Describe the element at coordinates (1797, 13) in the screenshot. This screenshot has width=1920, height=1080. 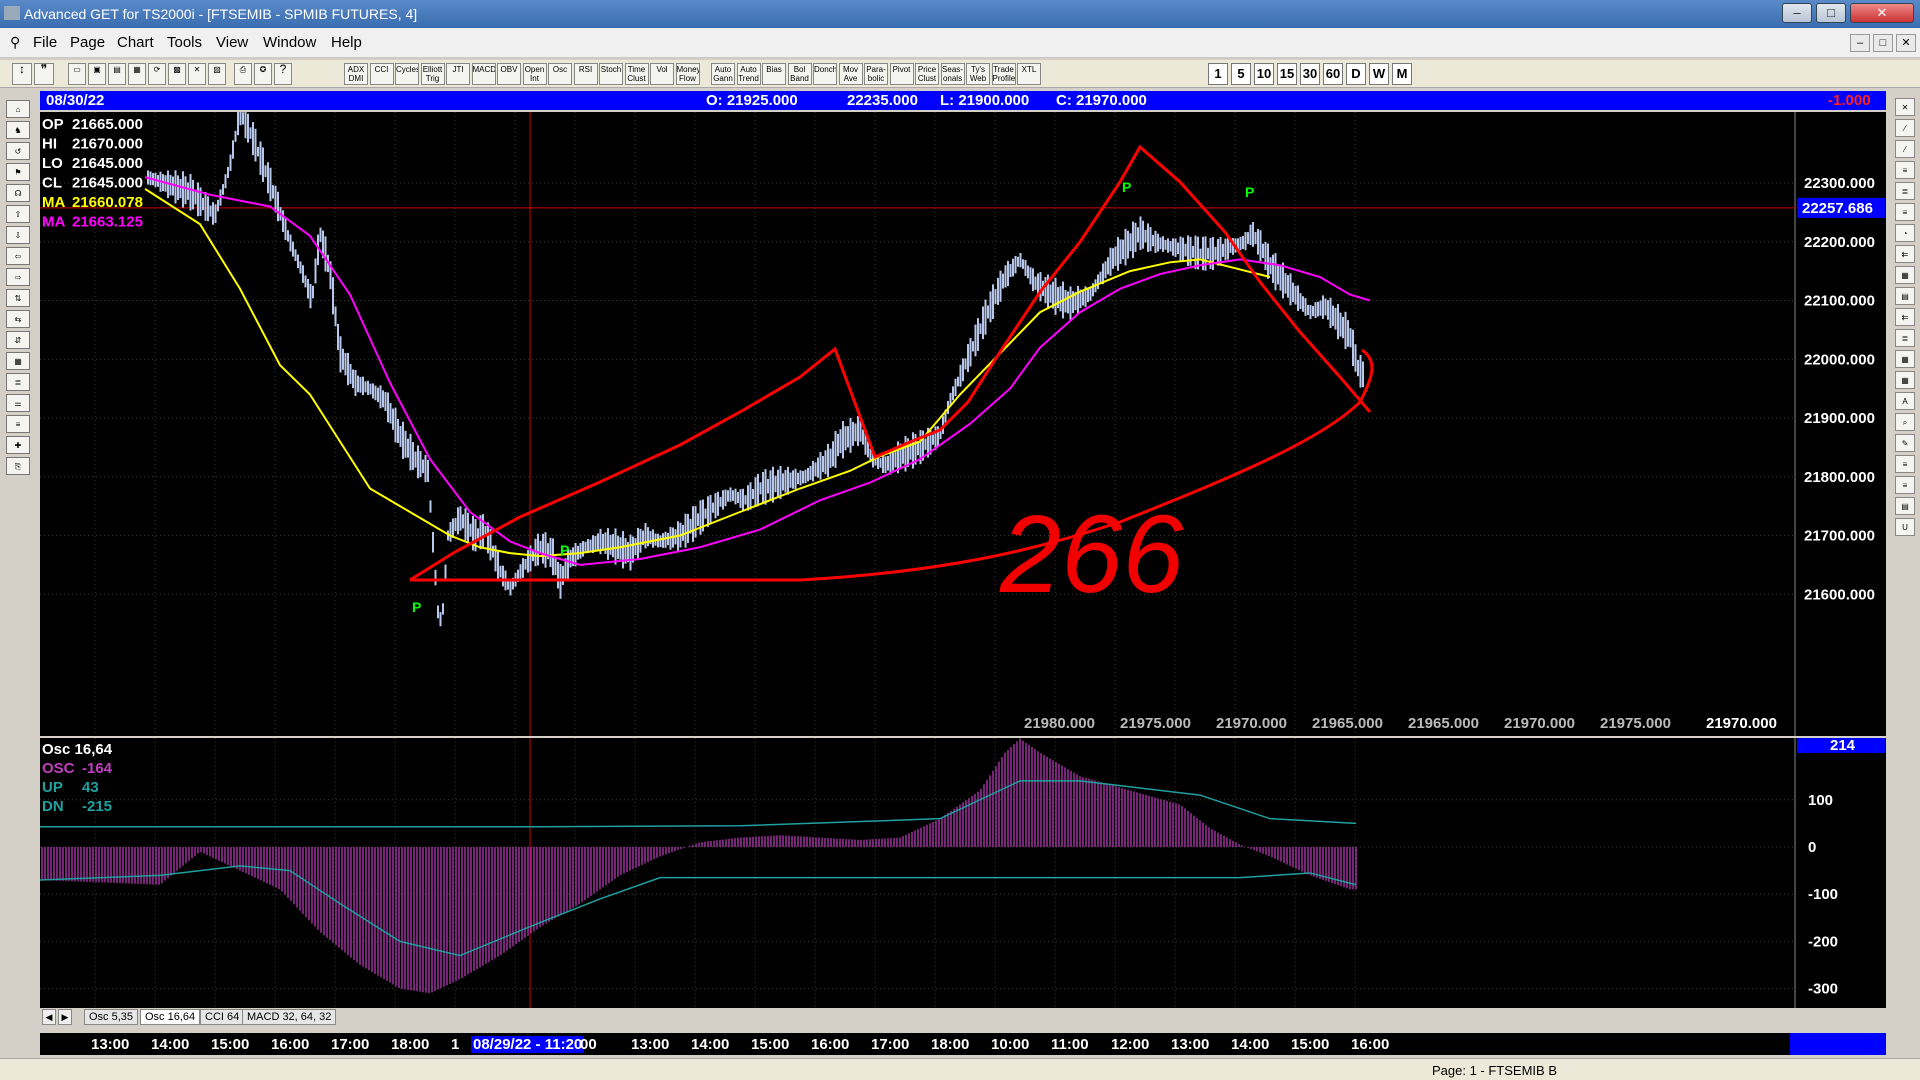
I see `minimize-button: –` at that location.